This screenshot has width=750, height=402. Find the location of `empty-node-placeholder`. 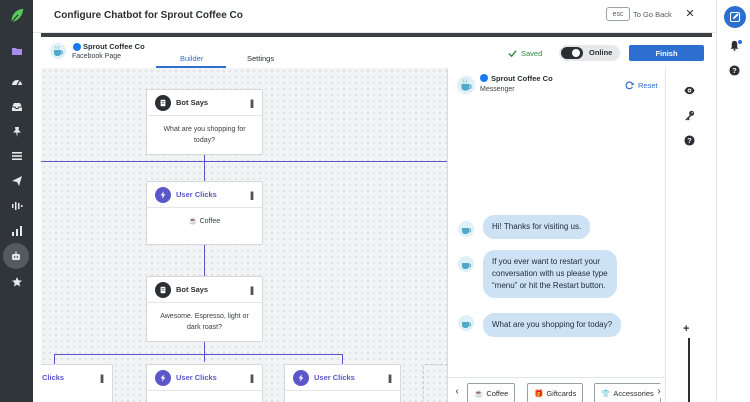

empty-node-placeholder is located at coordinates (435, 383).